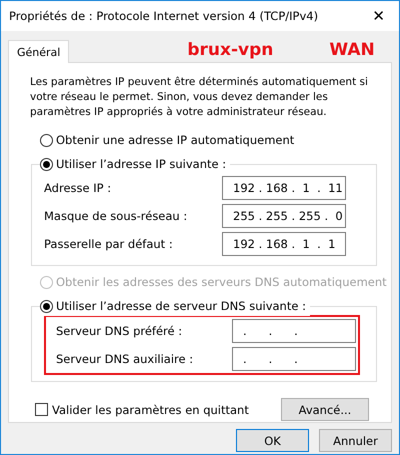 The image size is (400, 455). What do you see at coordinates (108, 244) in the screenshot?
I see `field-label: Passerelle par défaut :` at bounding box center [108, 244].